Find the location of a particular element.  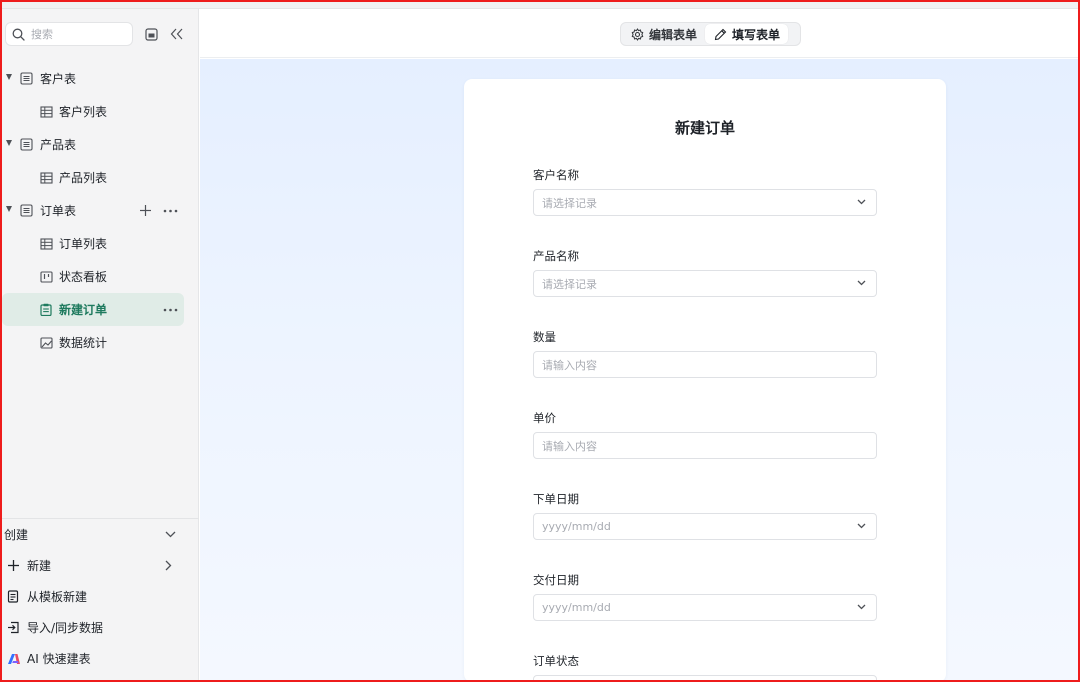

field-order-date: 下单日期 yyyy/mm/dd is located at coordinates (705, 515).